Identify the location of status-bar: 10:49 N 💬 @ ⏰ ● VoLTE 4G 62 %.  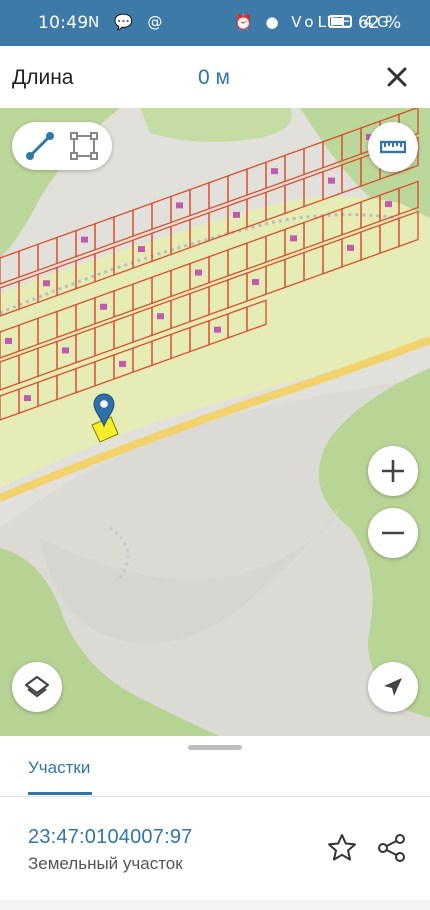
(215, 23).